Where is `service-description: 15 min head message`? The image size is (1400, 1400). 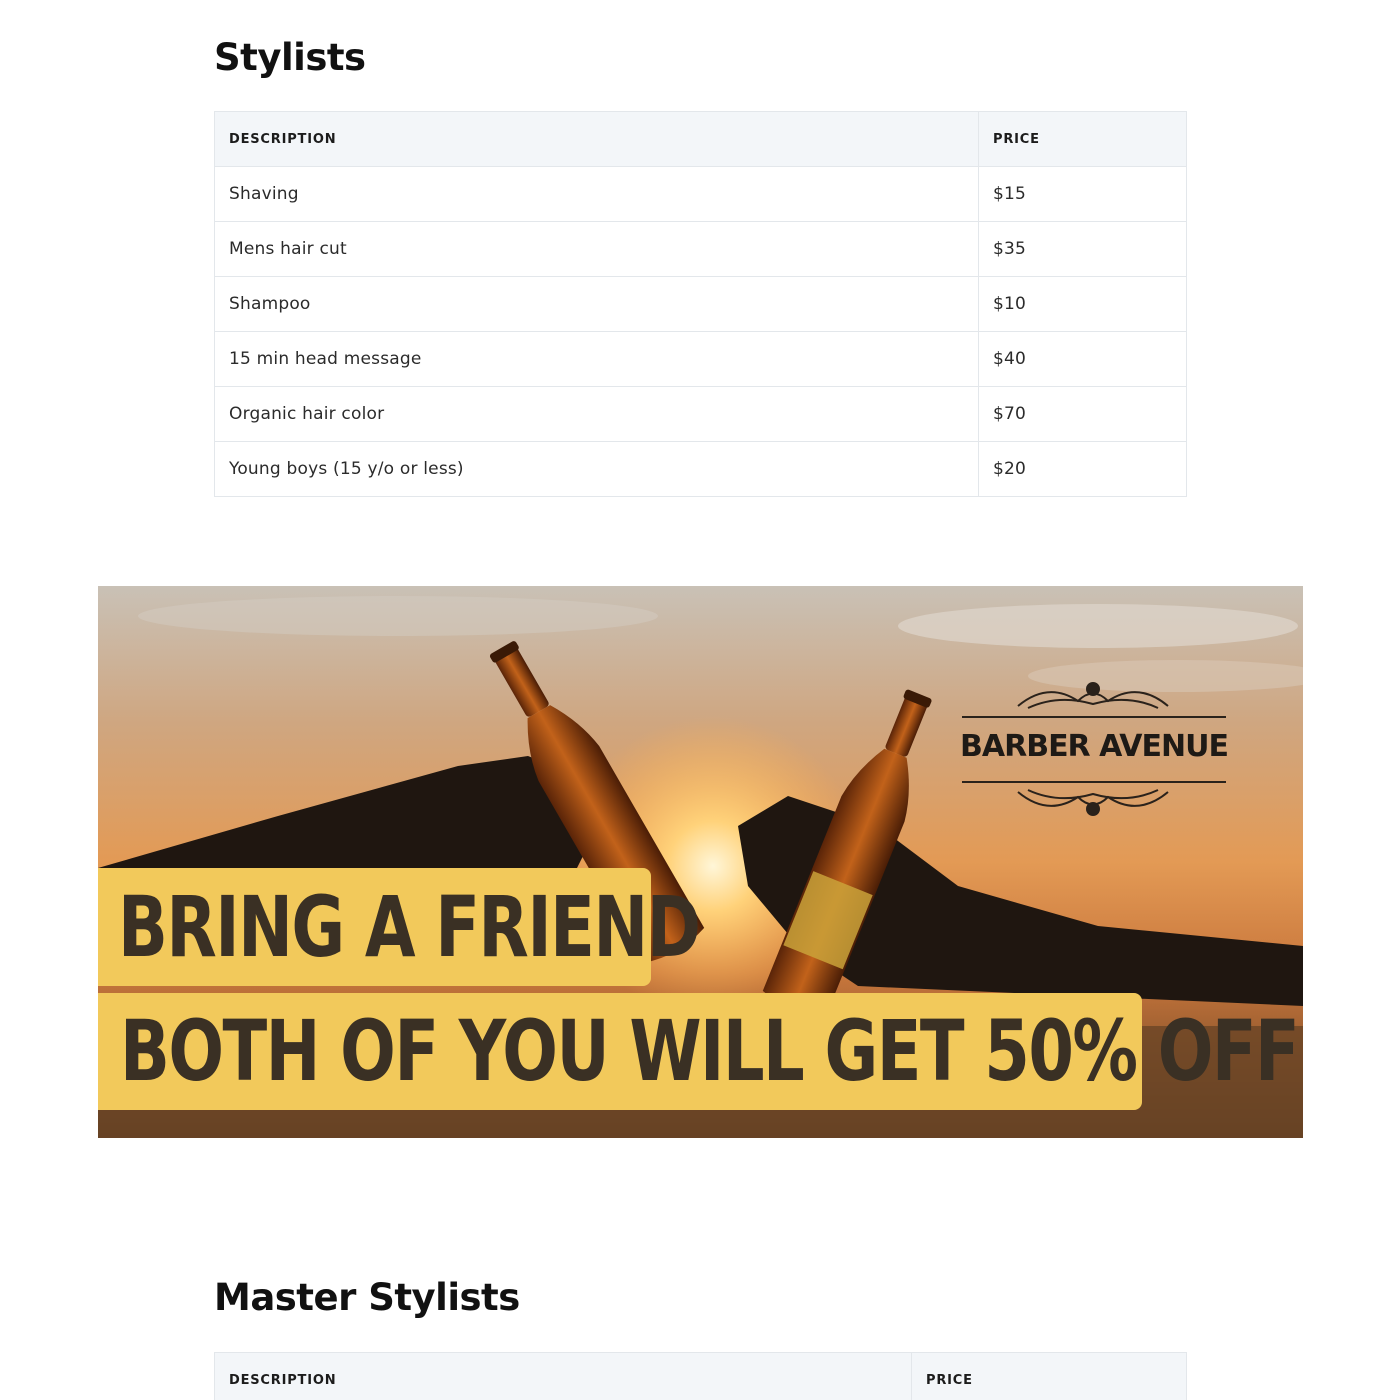
service-description: 15 min head message is located at coordinates (596, 359).